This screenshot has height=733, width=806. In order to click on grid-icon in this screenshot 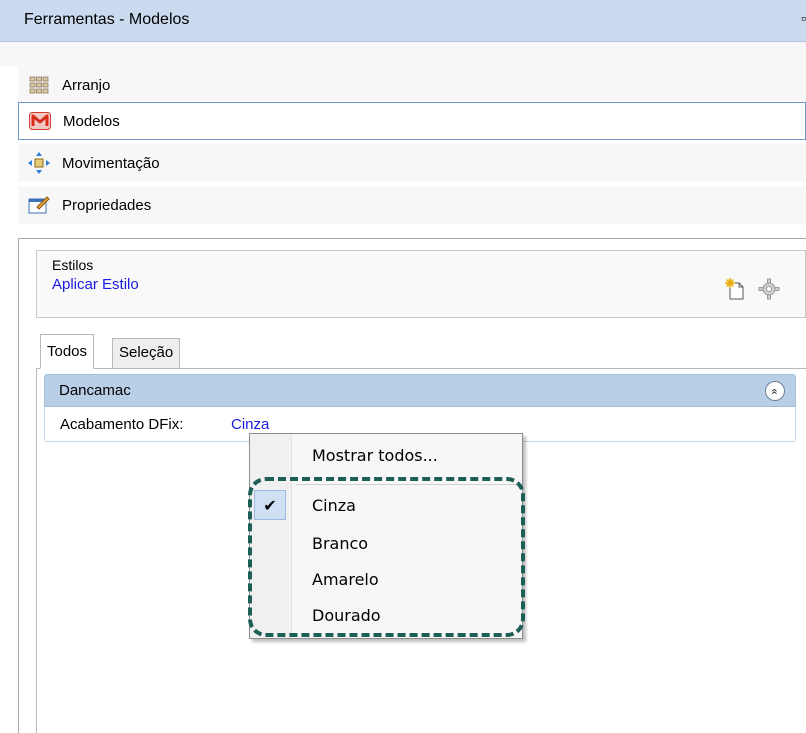, I will do `click(39, 85)`.